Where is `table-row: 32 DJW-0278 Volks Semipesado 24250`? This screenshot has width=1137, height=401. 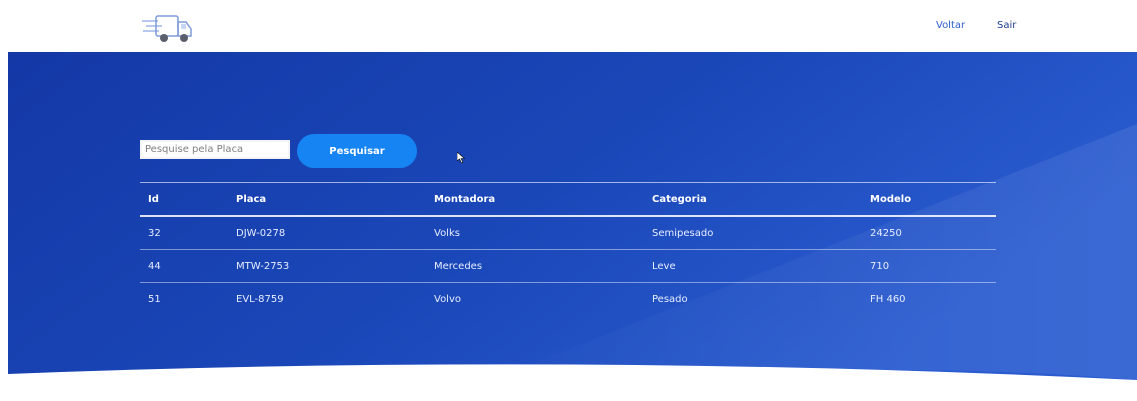 table-row: 32 DJW-0278 Volks Semipesado 24250 is located at coordinates (568, 233).